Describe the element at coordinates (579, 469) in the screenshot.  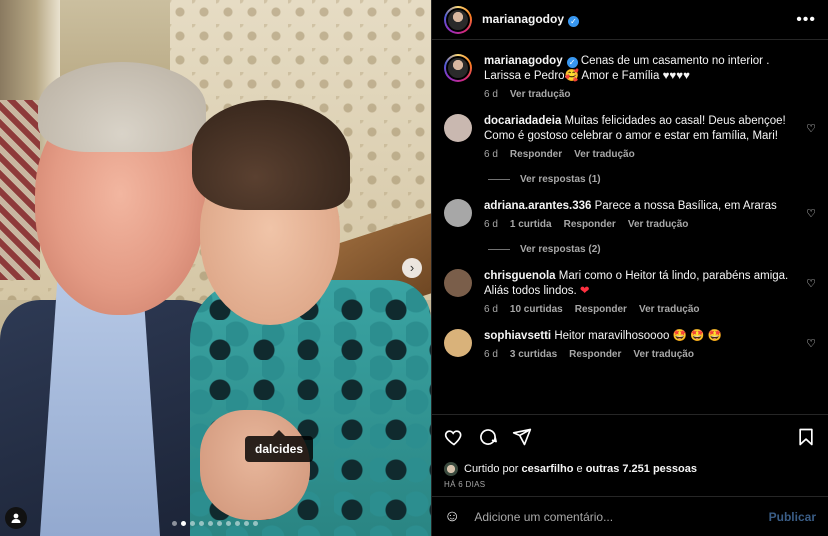
I see `likes-joiner: e` at that location.